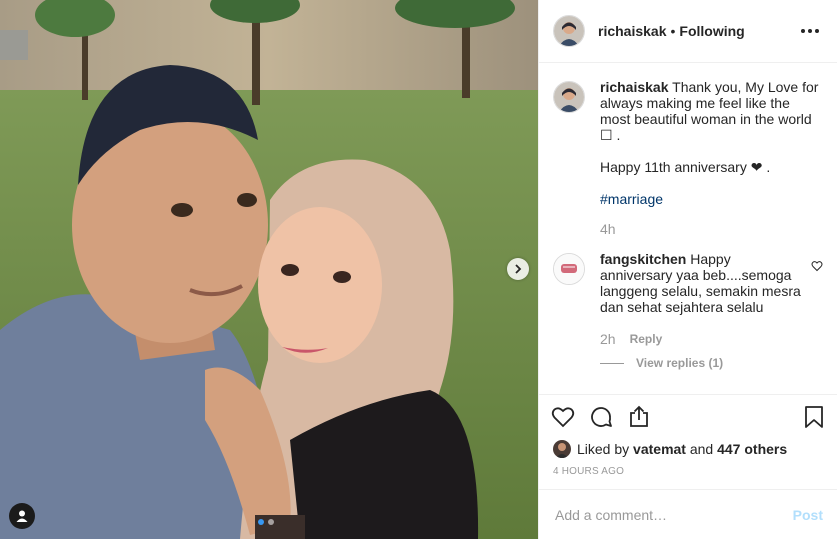 The width and height of the screenshot is (837, 539). I want to click on carousel-next-button, so click(518, 269).